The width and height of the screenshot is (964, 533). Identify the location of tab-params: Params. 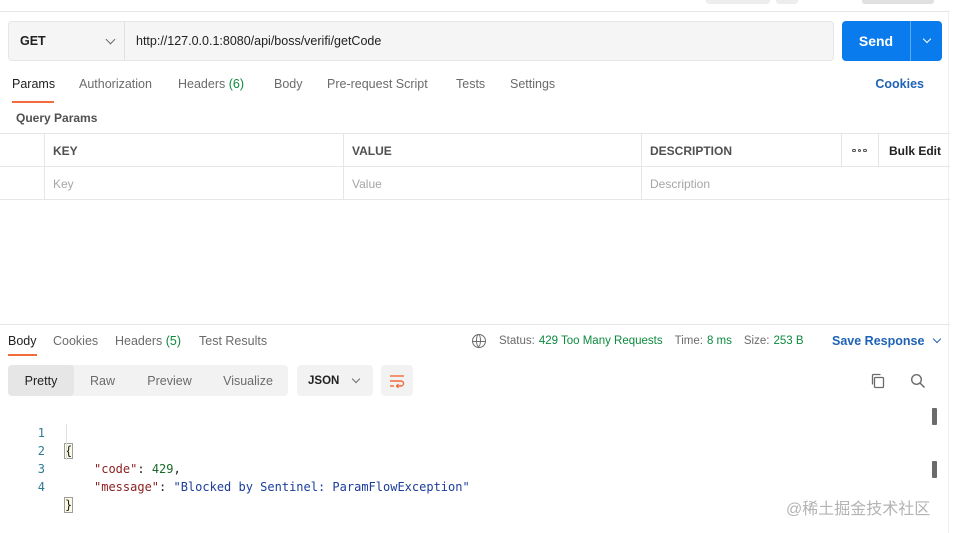
(33, 84).